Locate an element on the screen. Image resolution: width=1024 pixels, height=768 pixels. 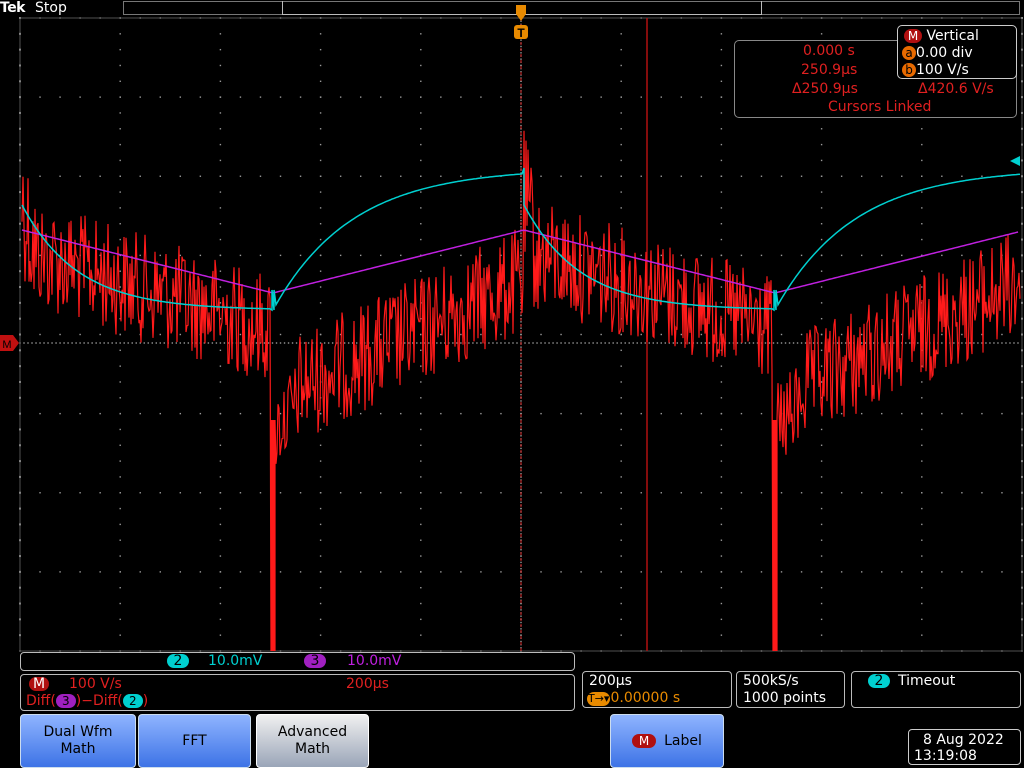
horizontal-scale: 200µs is located at coordinates (610, 681).